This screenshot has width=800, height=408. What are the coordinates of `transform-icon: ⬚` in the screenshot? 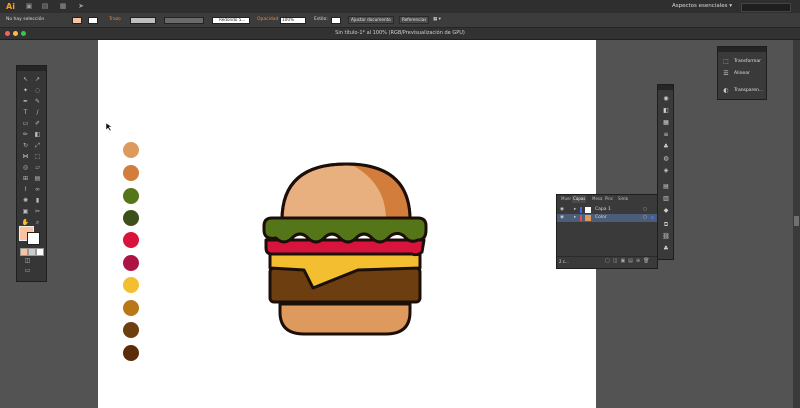 It's located at (726, 61).